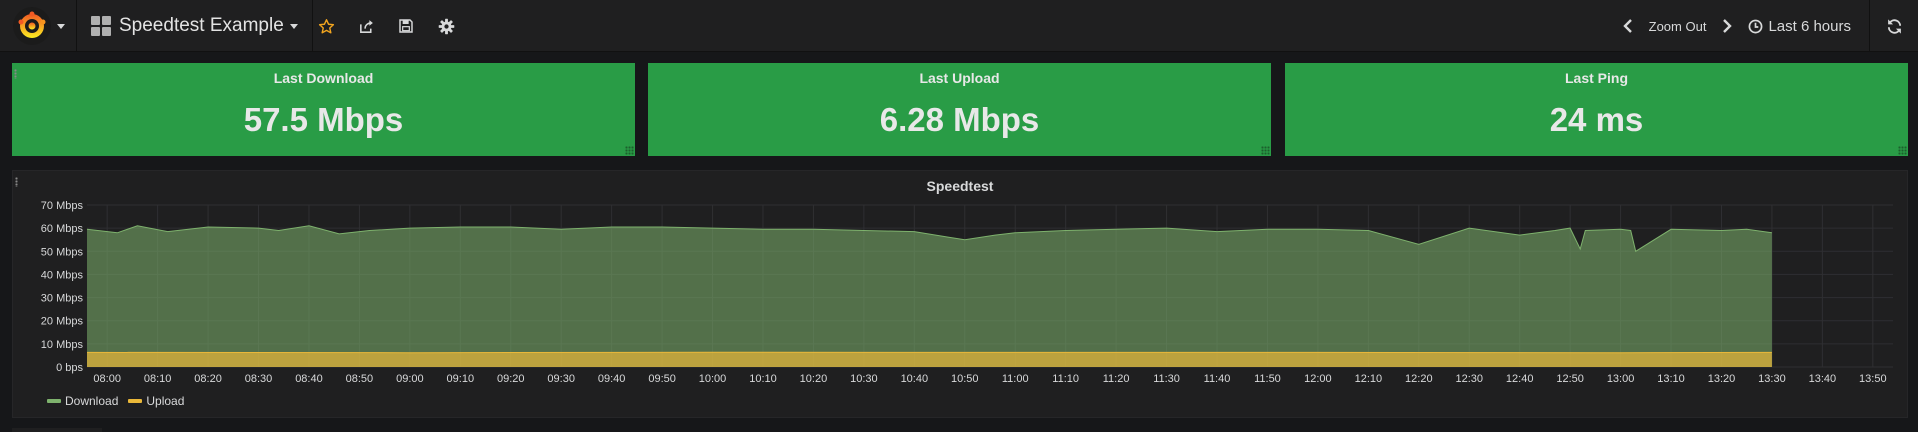  What do you see at coordinates (561, 379) in the screenshot?
I see `x-tick-label: 09:30` at bounding box center [561, 379].